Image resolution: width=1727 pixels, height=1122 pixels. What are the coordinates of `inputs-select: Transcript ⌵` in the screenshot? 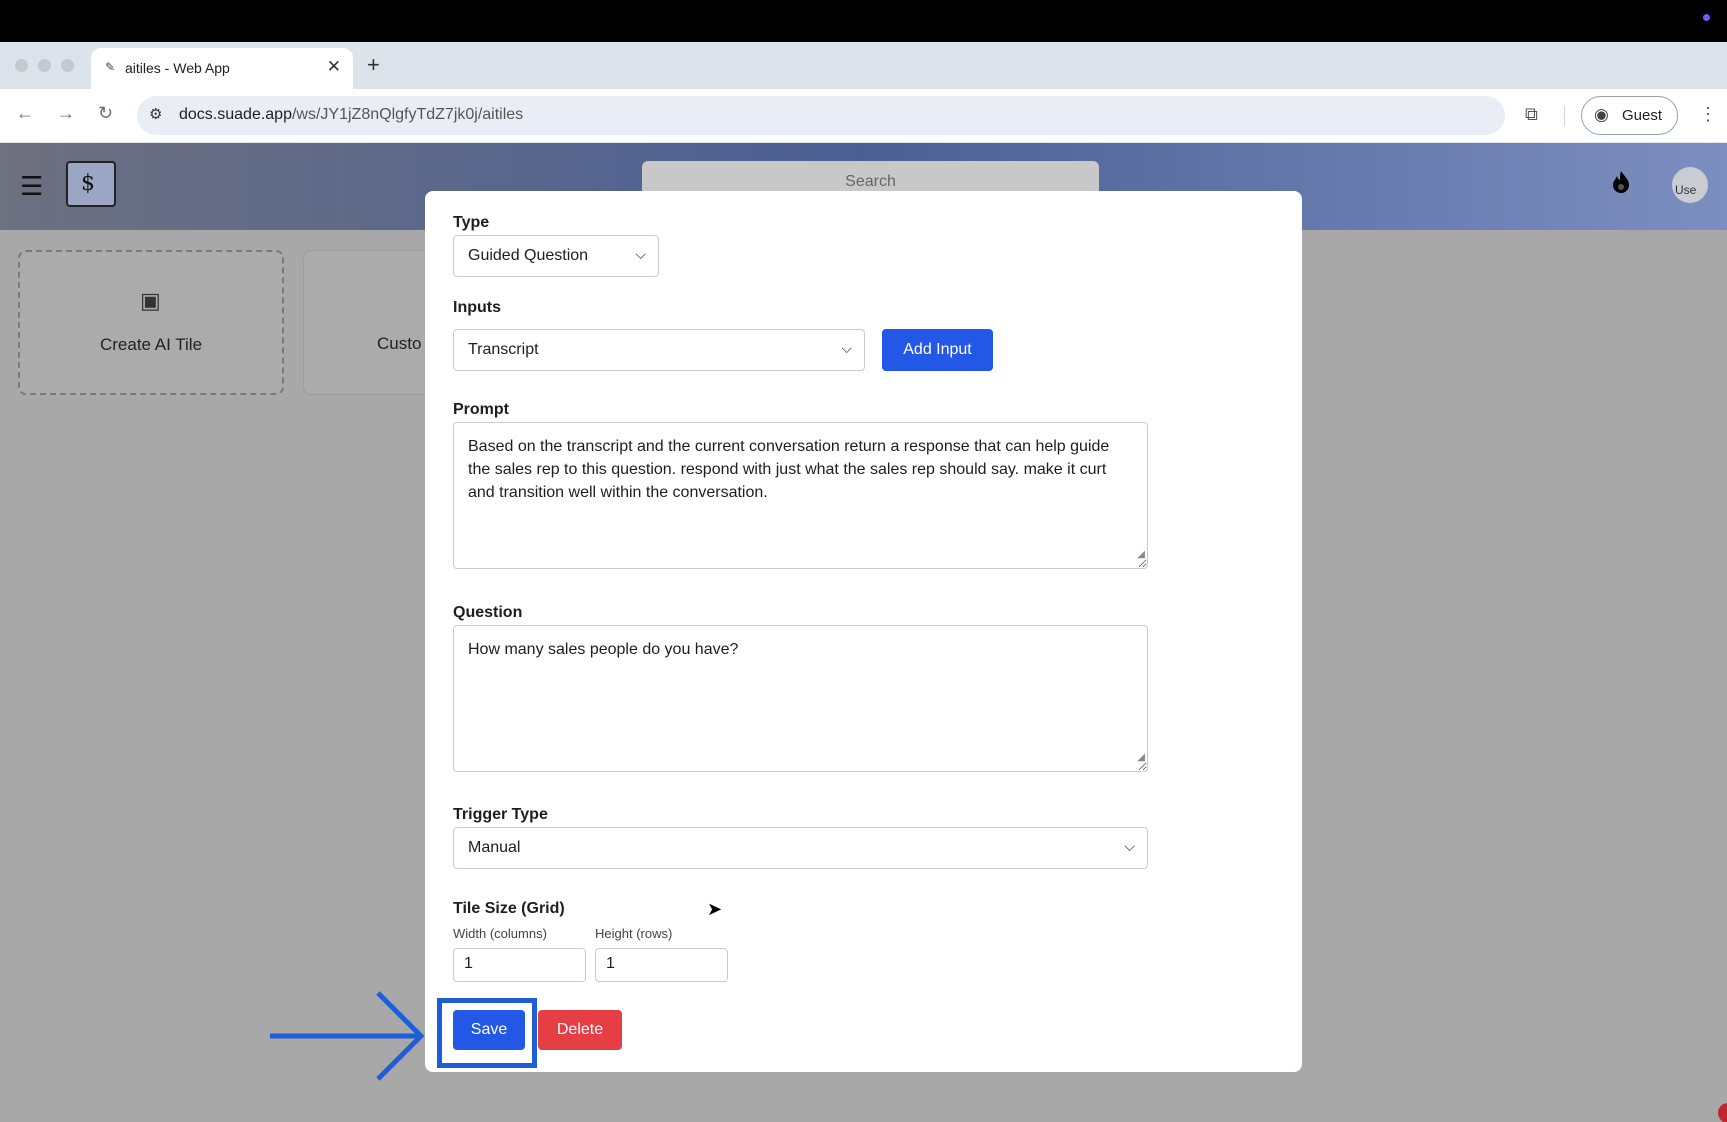 It's located at (659, 350).